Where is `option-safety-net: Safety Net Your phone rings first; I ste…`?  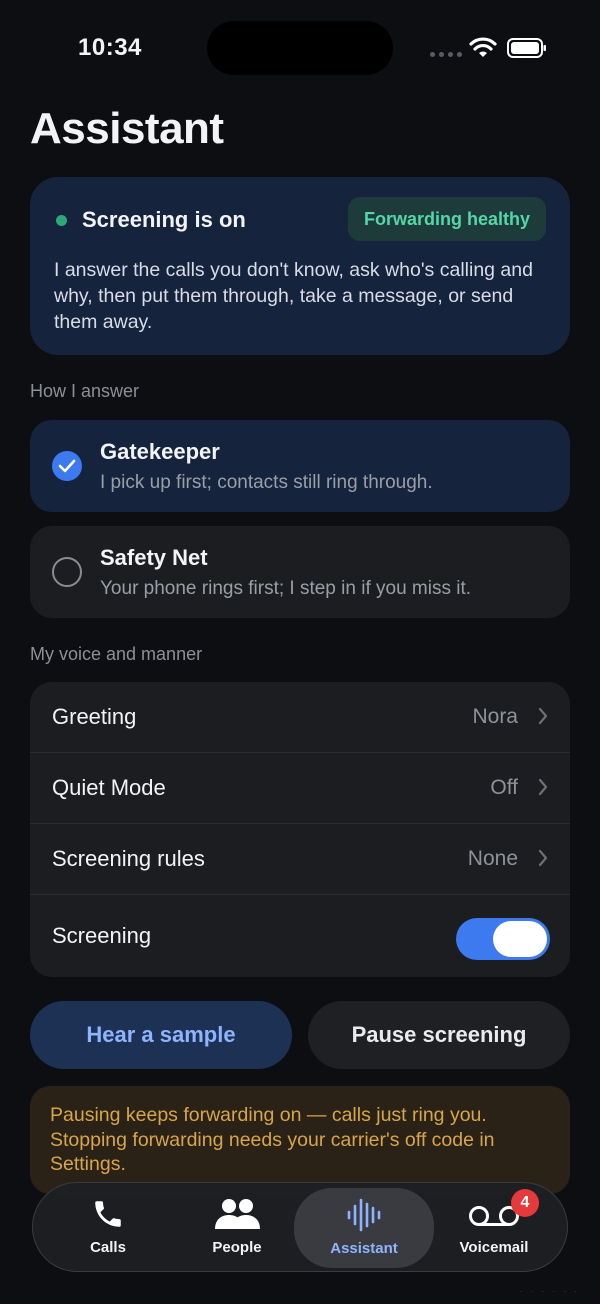 option-safety-net: Safety Net Your phone rings first; I ste… is located at coordinates (300, 572).